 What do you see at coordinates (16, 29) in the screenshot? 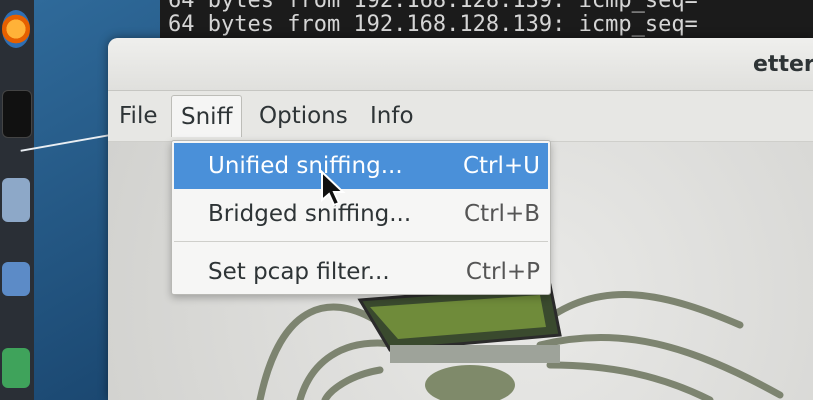
I see `firefox-icon` at bounding box center [16, 29].